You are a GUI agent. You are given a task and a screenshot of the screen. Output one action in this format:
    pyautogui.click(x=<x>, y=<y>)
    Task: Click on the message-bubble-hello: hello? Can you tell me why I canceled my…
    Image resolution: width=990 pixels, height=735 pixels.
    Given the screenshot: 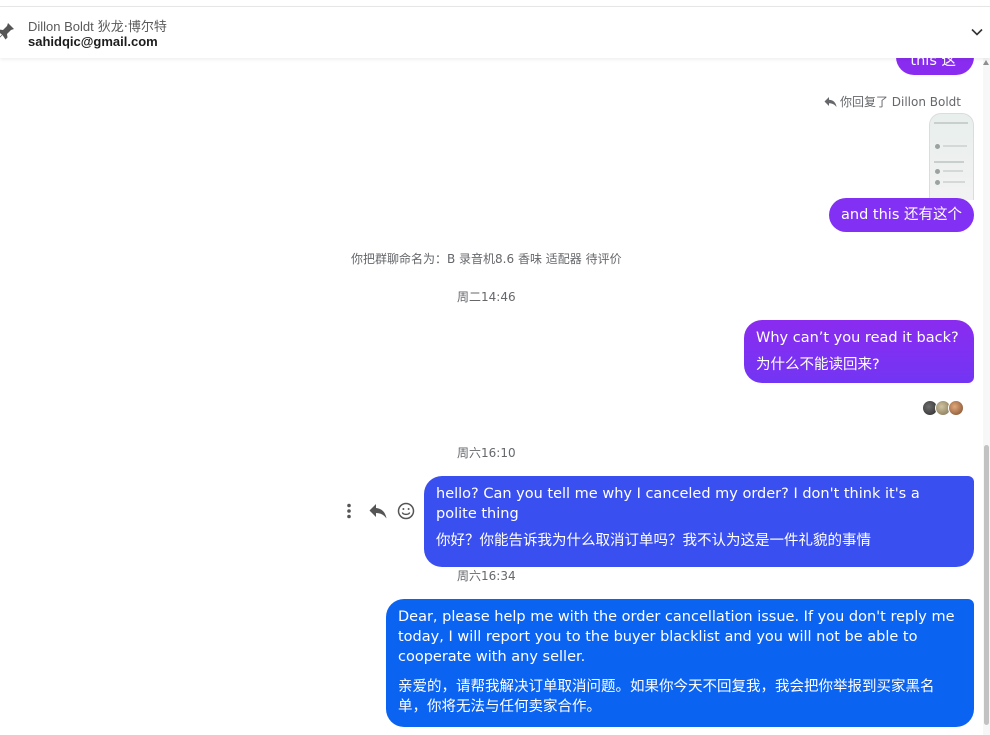 What is the action you would take?
    pyautogui.click(x=699, y=521)
    